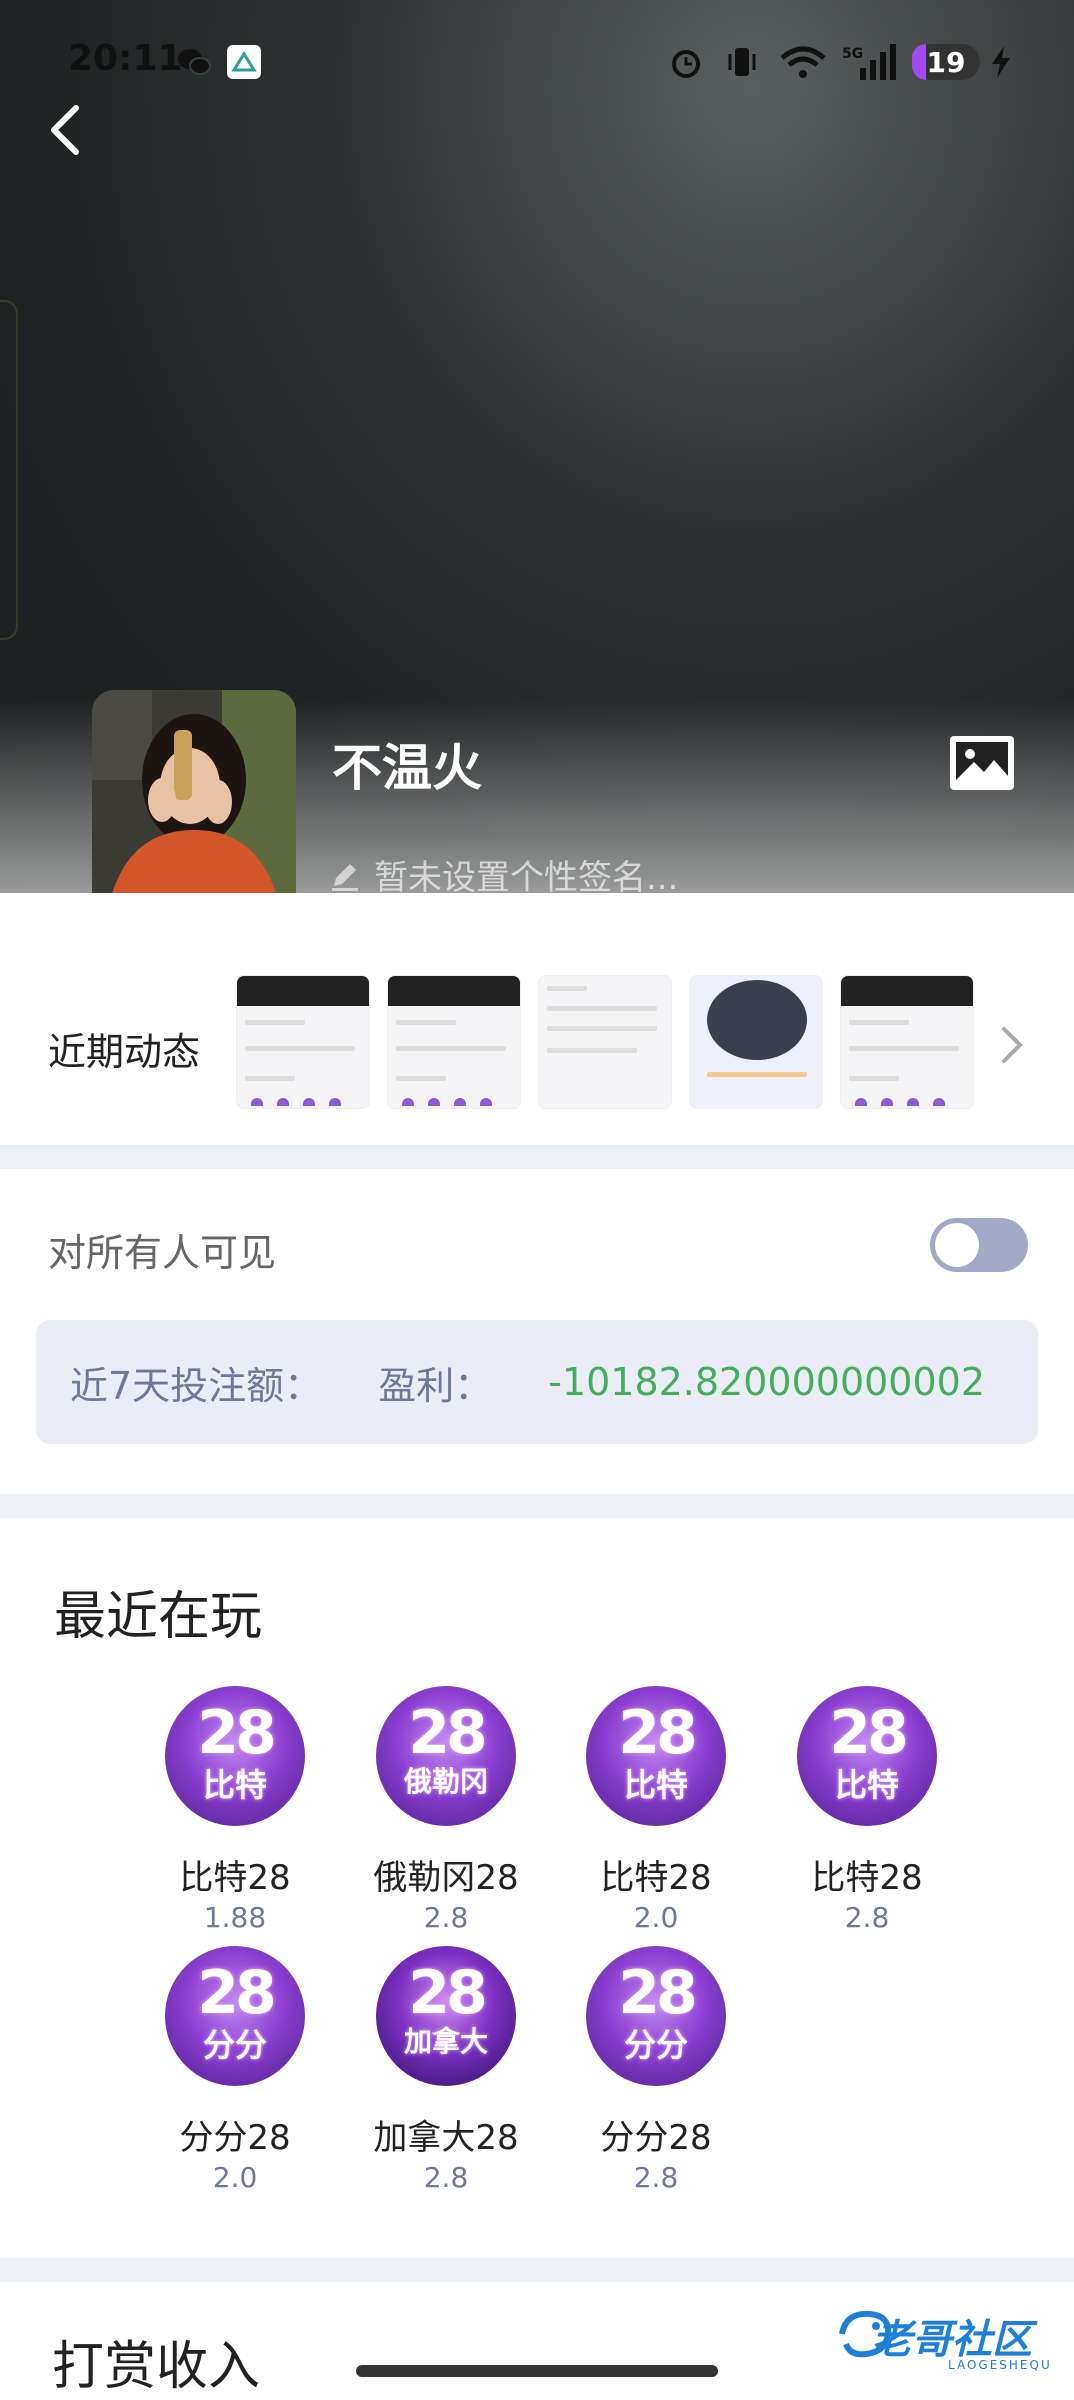 This screenshot has width=1074, height=2400. Describe the element at coordinates (162, 1253) in the screenshot. I see `visibility-label: 对所有人可见` at that location.